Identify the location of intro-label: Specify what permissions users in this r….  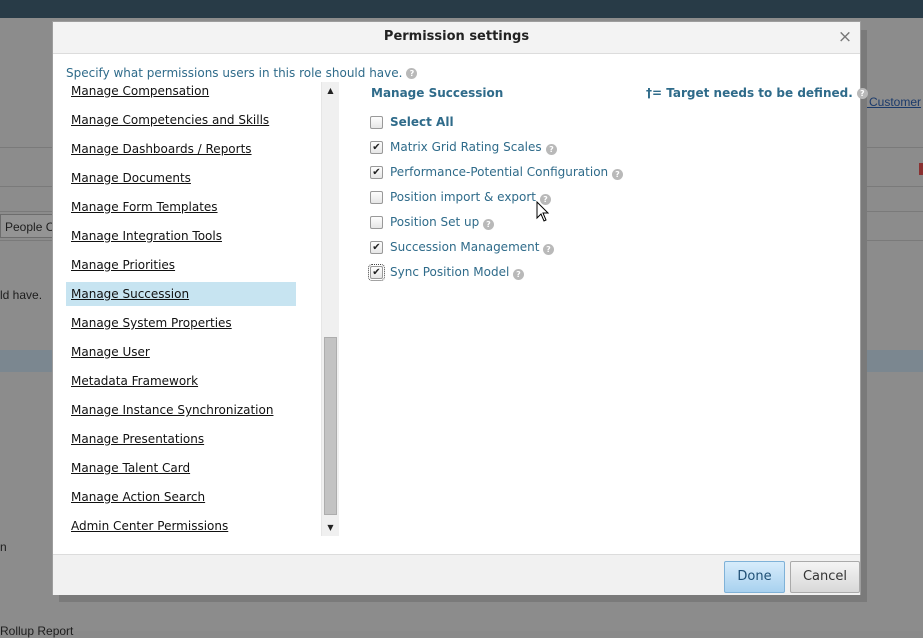
(234, 73).